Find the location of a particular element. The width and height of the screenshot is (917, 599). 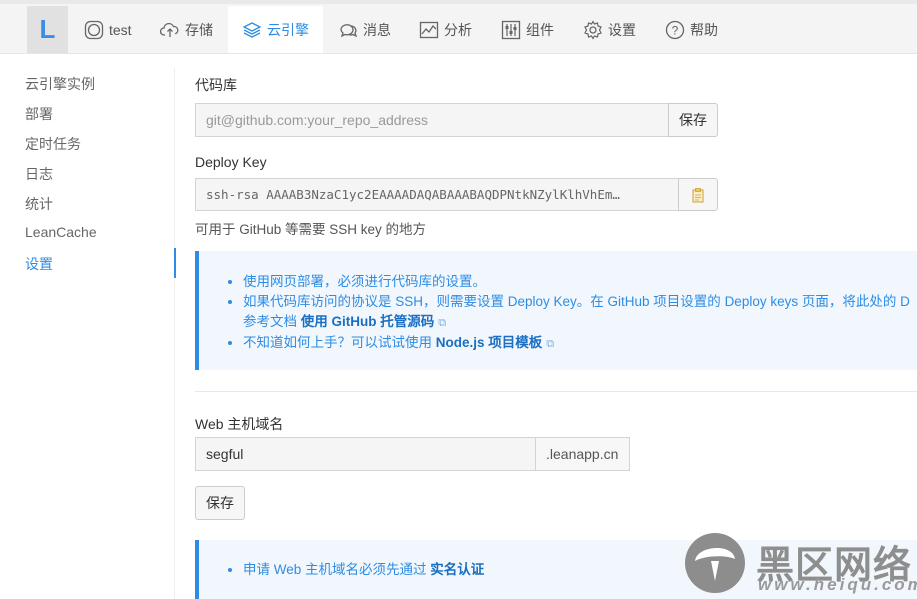

sidebar-item-cron: 定时任务 is located at coordinates (53, 144).